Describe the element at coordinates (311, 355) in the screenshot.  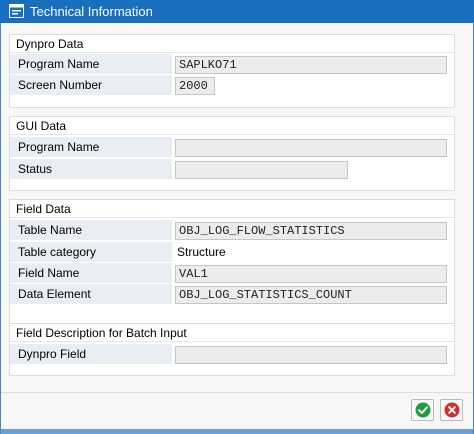
I see `dynpro-field-field` at that location.